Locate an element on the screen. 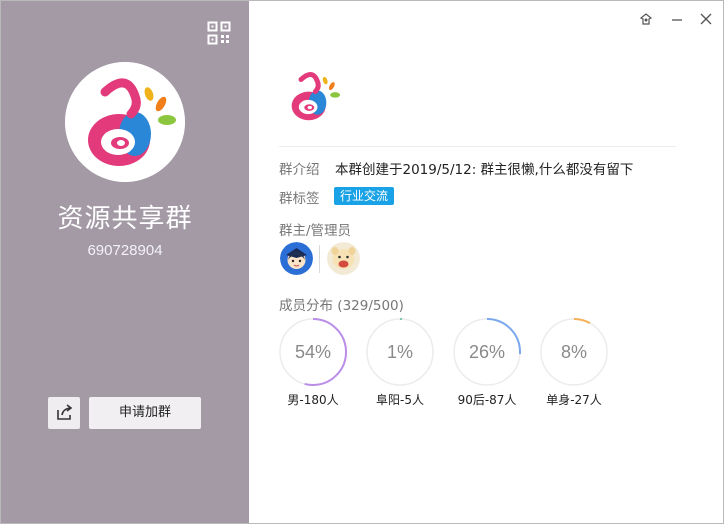 The image size is (724, 524). admin-avatar-owner is located at coordinates (296, 258).